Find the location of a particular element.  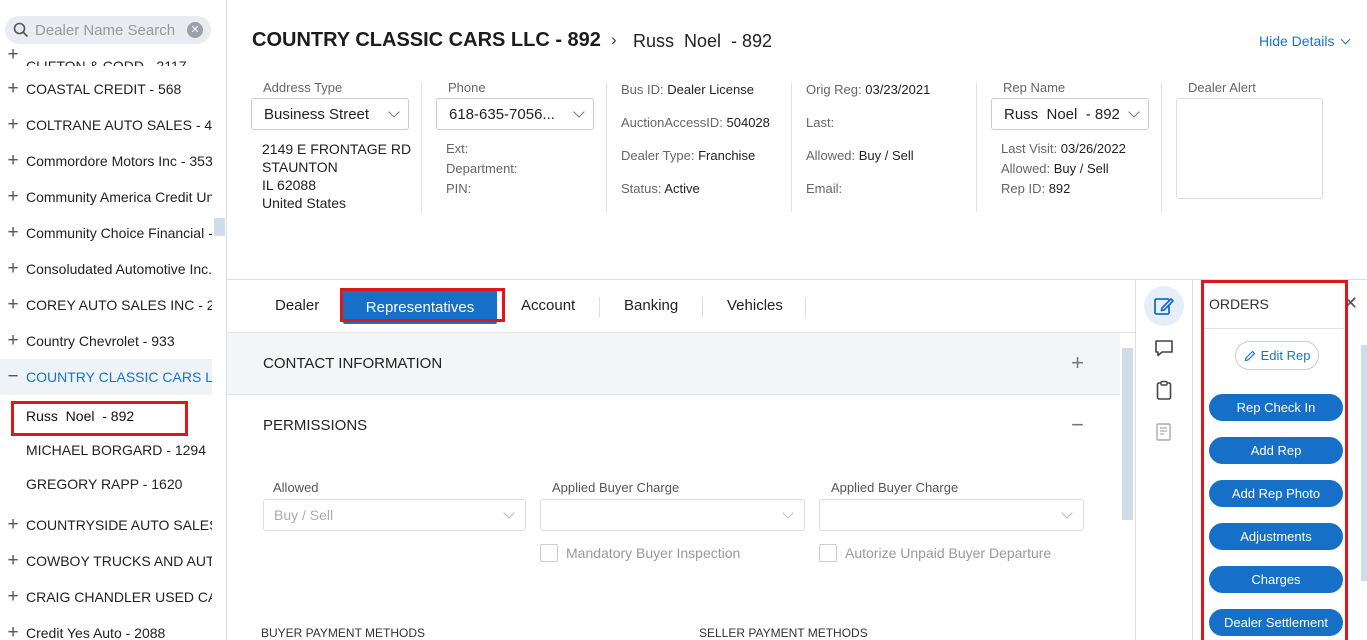

dealer-item: + Country Chevrolet - 933 is located at coordinates (106, 341).